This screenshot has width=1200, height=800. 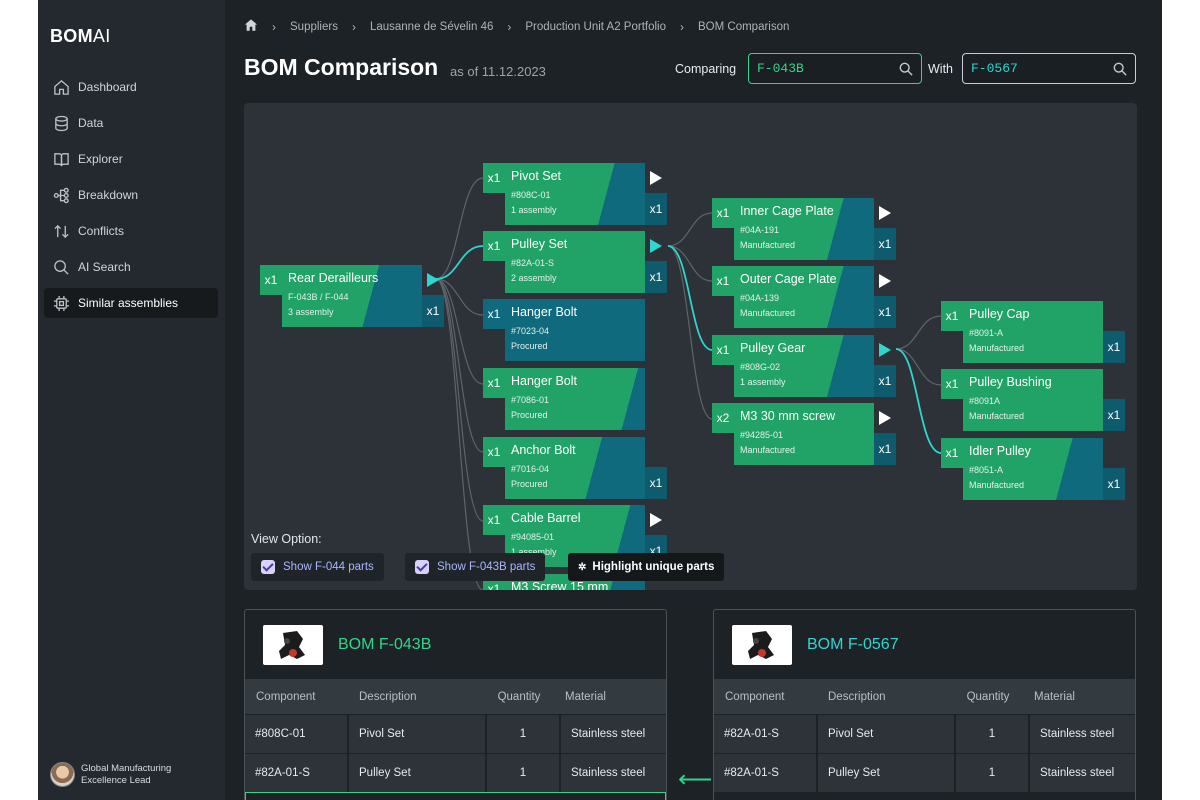 What do you see at coordinates (314, 27) in the screenshot?
I see `breadcrumb-item: Suppliers` at bounding box center [314, 27].